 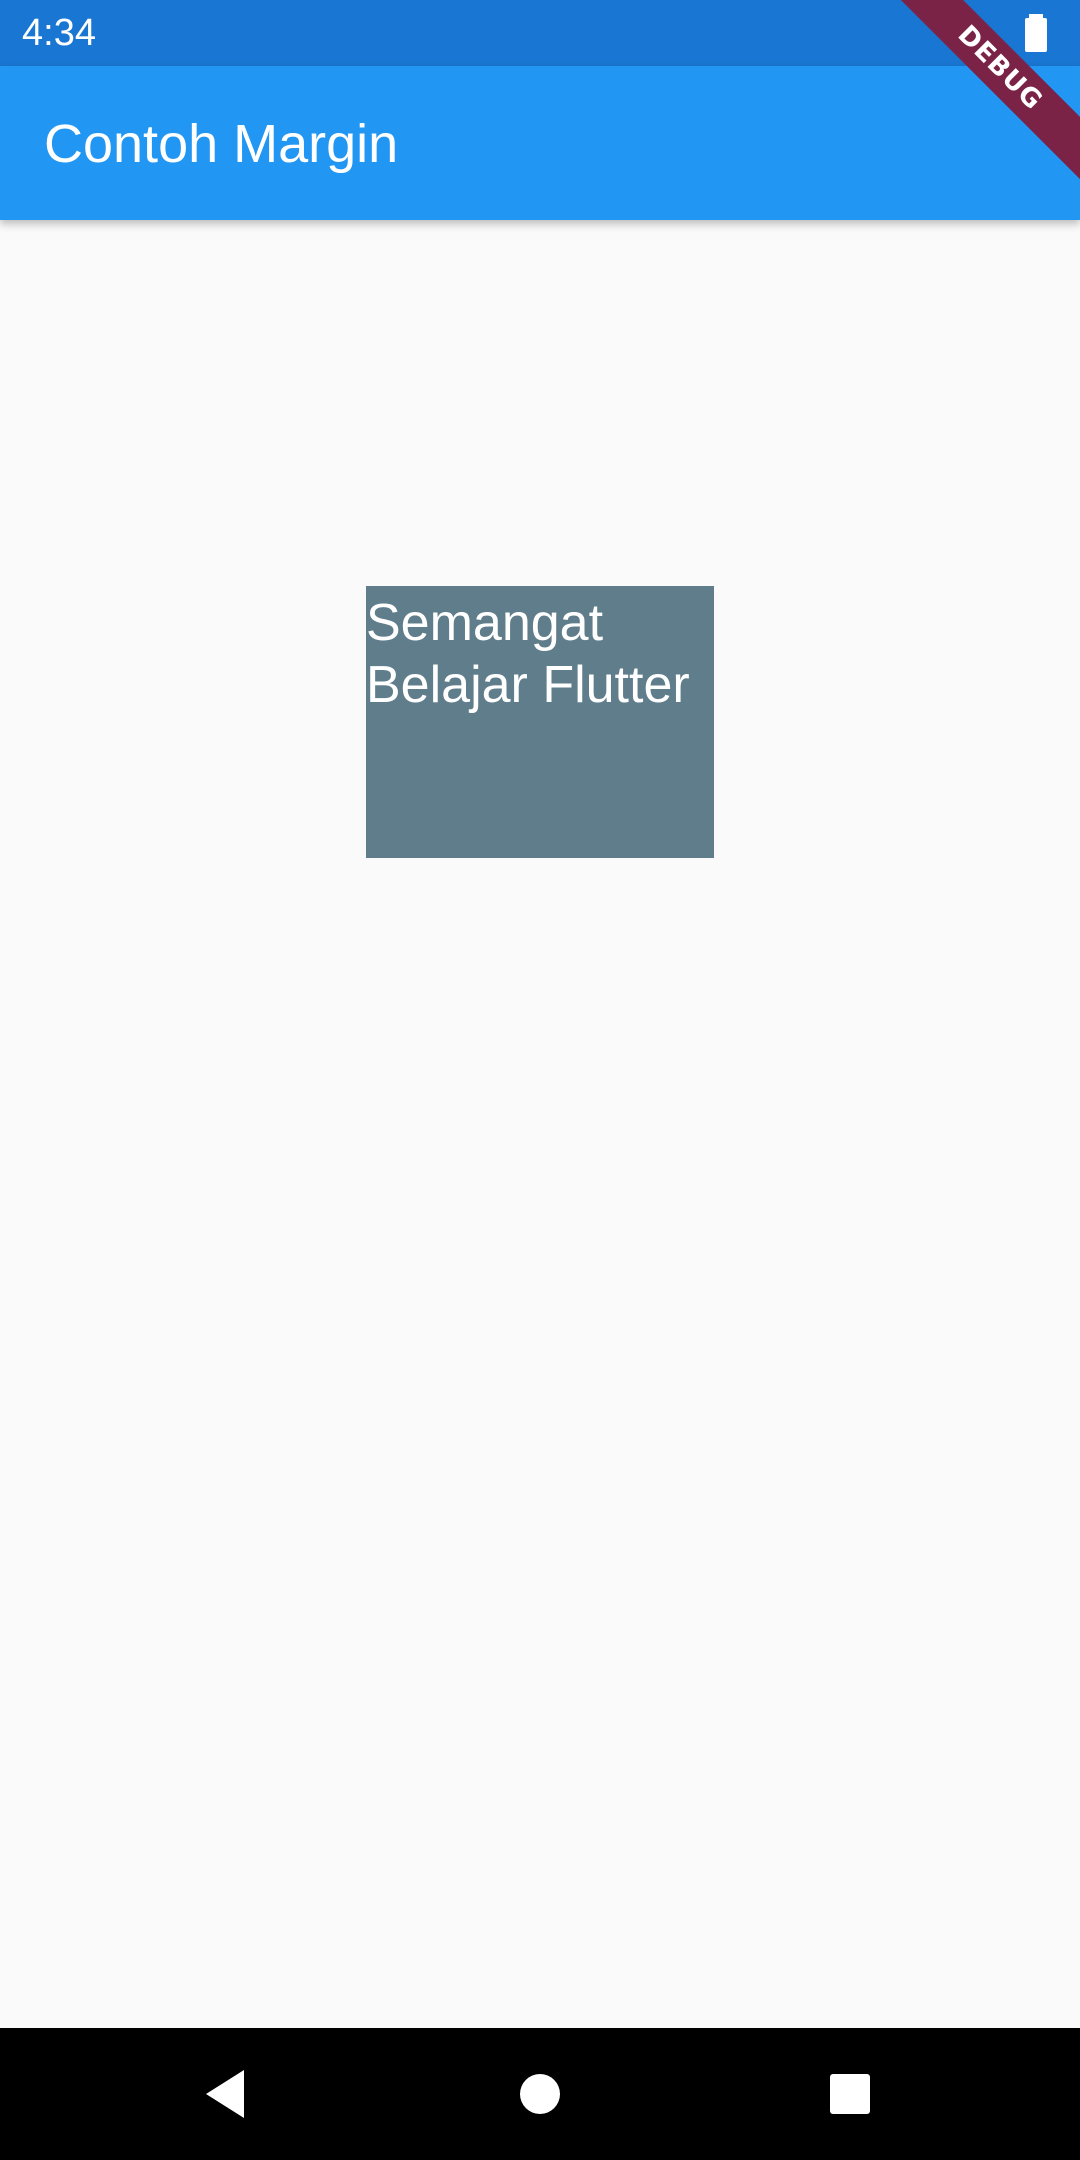 What do you see at coordinates (850, 2094) in the screenshot?
I see `recents-icon` at bounding box center [850, 2094].